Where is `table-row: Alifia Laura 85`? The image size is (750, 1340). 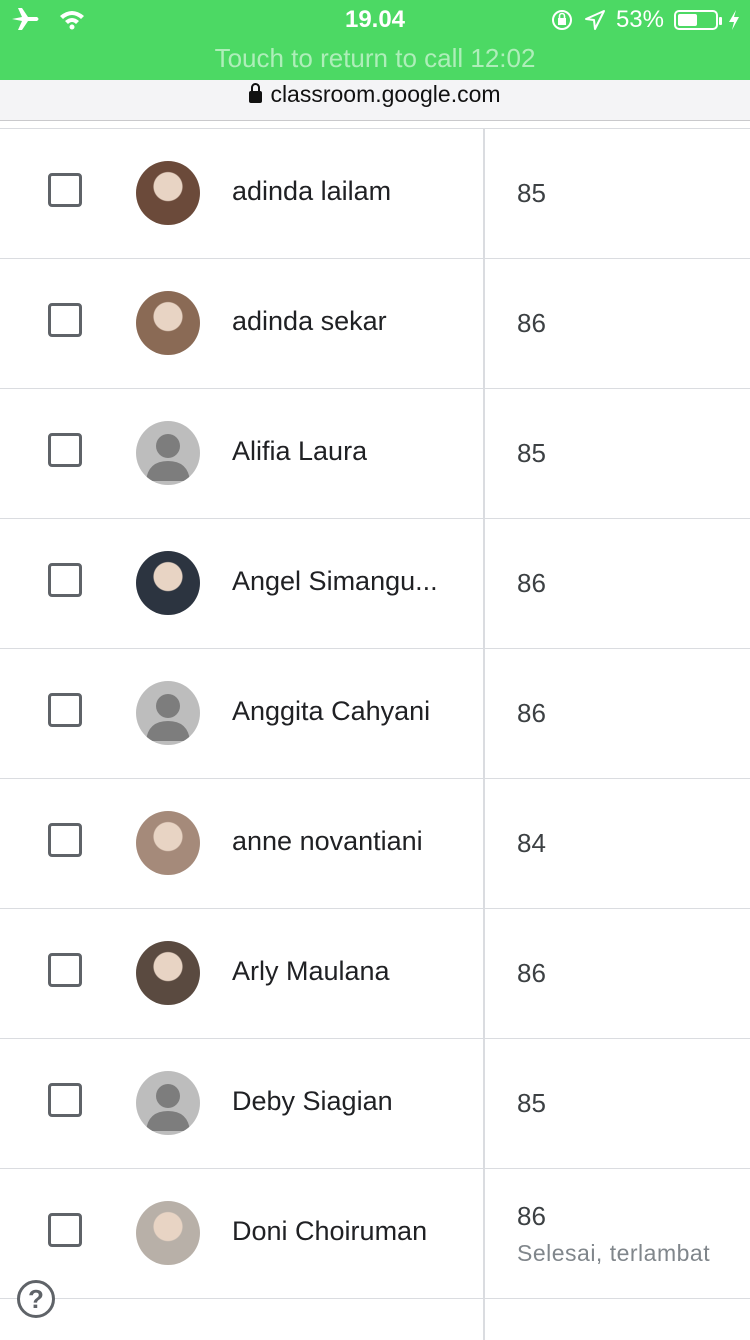
table-row: Alifia Laura 85 is located at coordinates (375, 454).